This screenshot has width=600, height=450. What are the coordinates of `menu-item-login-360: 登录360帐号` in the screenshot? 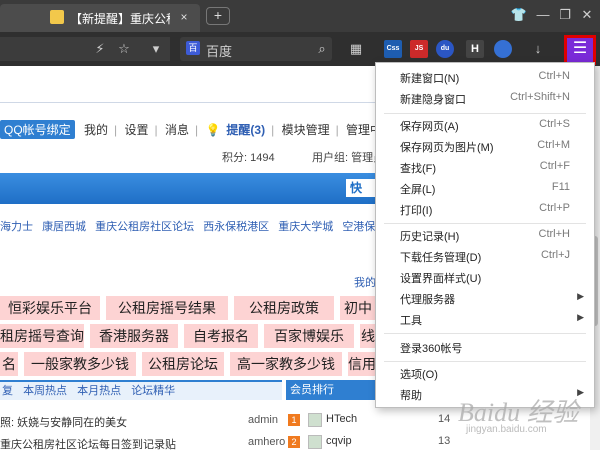 It's located at (485, 347).